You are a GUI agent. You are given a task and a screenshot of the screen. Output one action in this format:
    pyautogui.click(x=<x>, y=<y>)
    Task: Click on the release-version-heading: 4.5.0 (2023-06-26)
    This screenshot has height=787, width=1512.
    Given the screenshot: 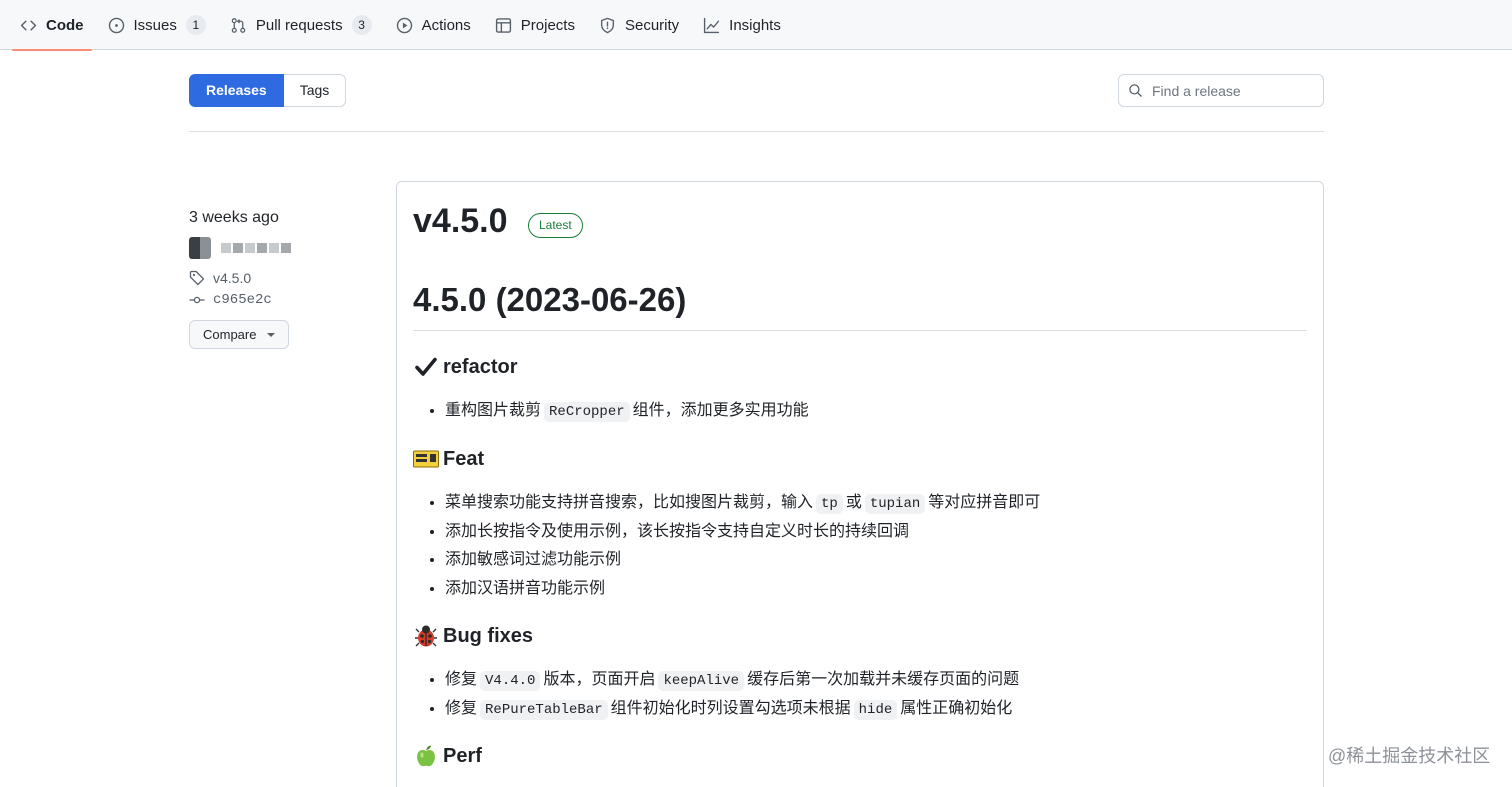 What is the action you would take?
    pyautogui.click(x=550, y=299)
    